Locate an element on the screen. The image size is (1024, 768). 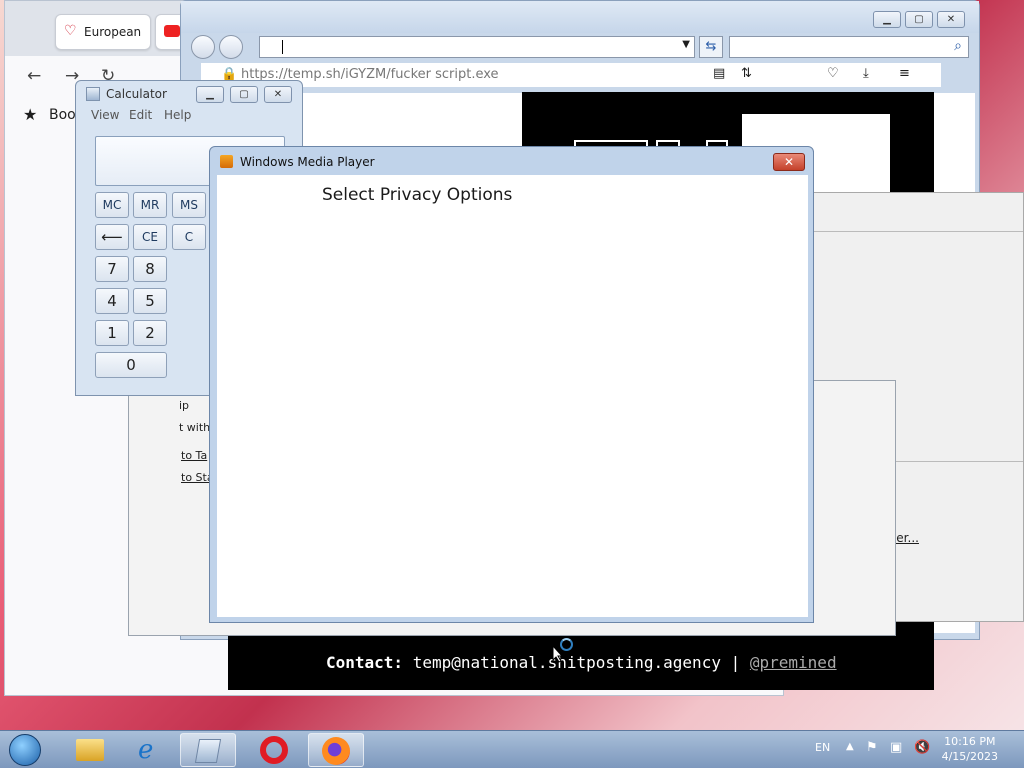
address-bar: ▼ is located at coordinates (477, 47).